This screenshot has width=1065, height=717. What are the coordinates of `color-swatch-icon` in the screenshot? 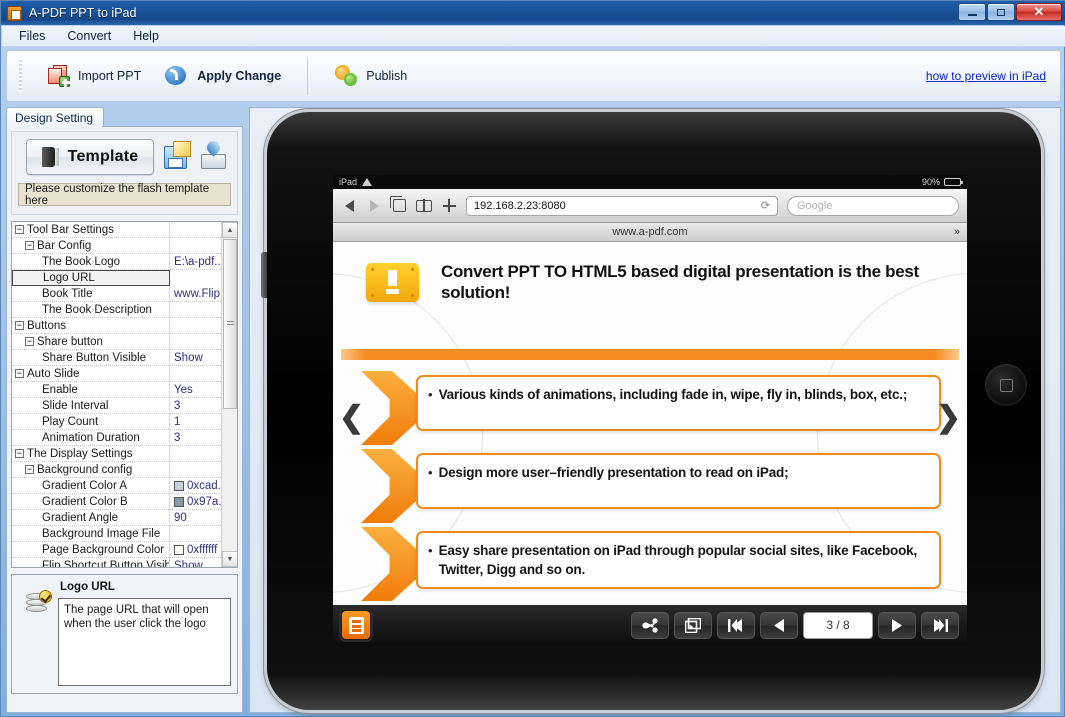 It's located at (179, 549).